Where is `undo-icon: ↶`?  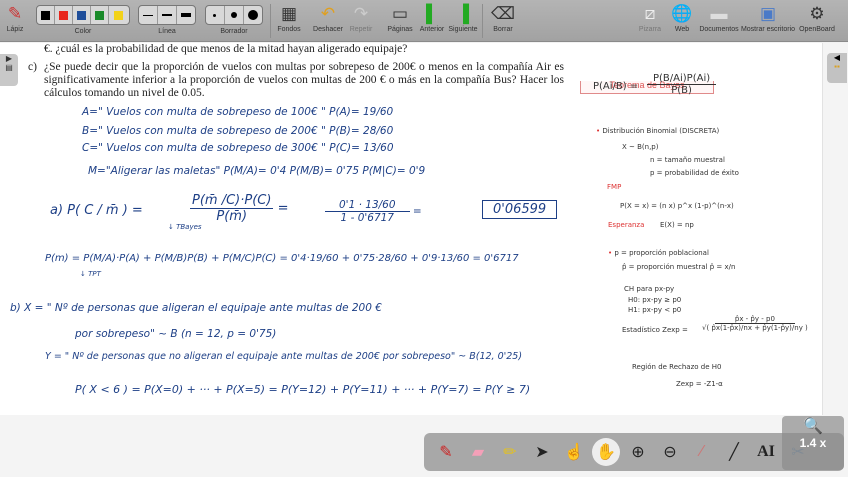 undo-icon: ↶ is located at coordinates (328, 13).